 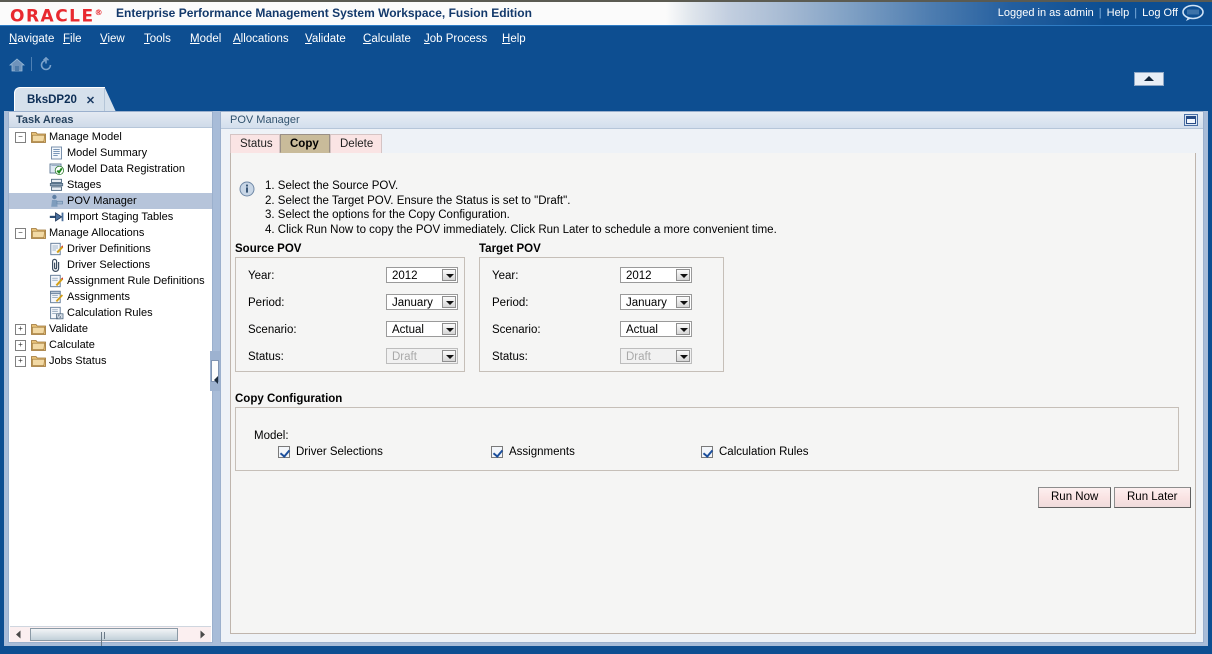 What do you see at coordinates (110, 329) in the screenshot?
I see `sidebar-item-validate: + Validate` at bounding box center [110, 329].